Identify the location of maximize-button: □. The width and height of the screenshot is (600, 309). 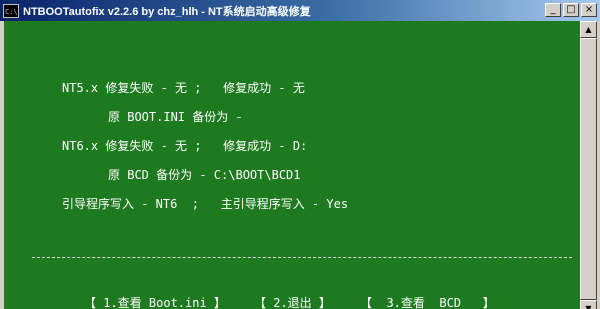
(571, 10).